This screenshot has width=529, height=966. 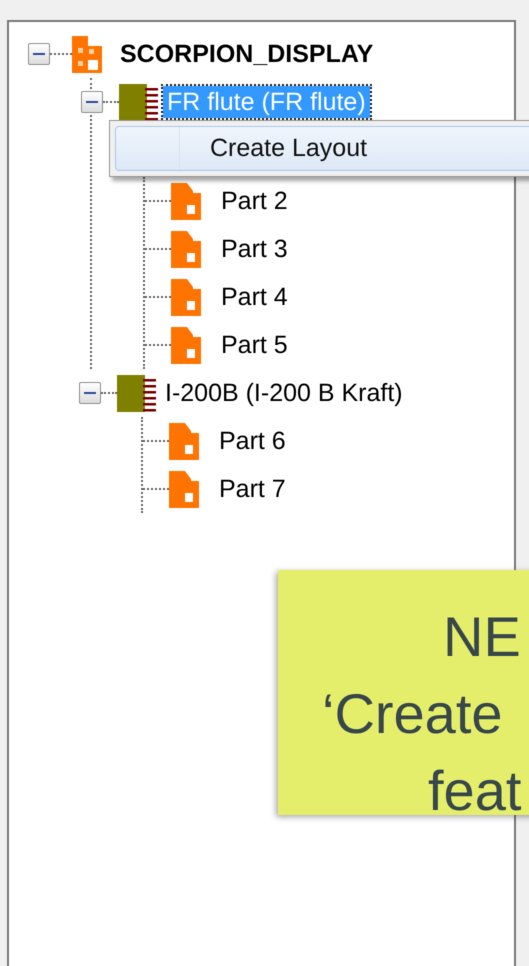 I want to click on note-text: ‘Create, so click(x=412, y=714).